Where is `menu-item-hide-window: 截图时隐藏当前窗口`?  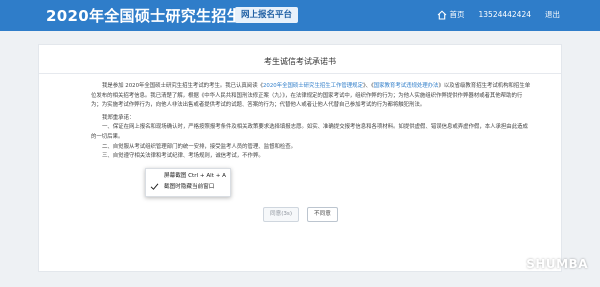
menu-item-hide-window: 截图时隐藏当前窗口 is located at coordinates (182, 187).